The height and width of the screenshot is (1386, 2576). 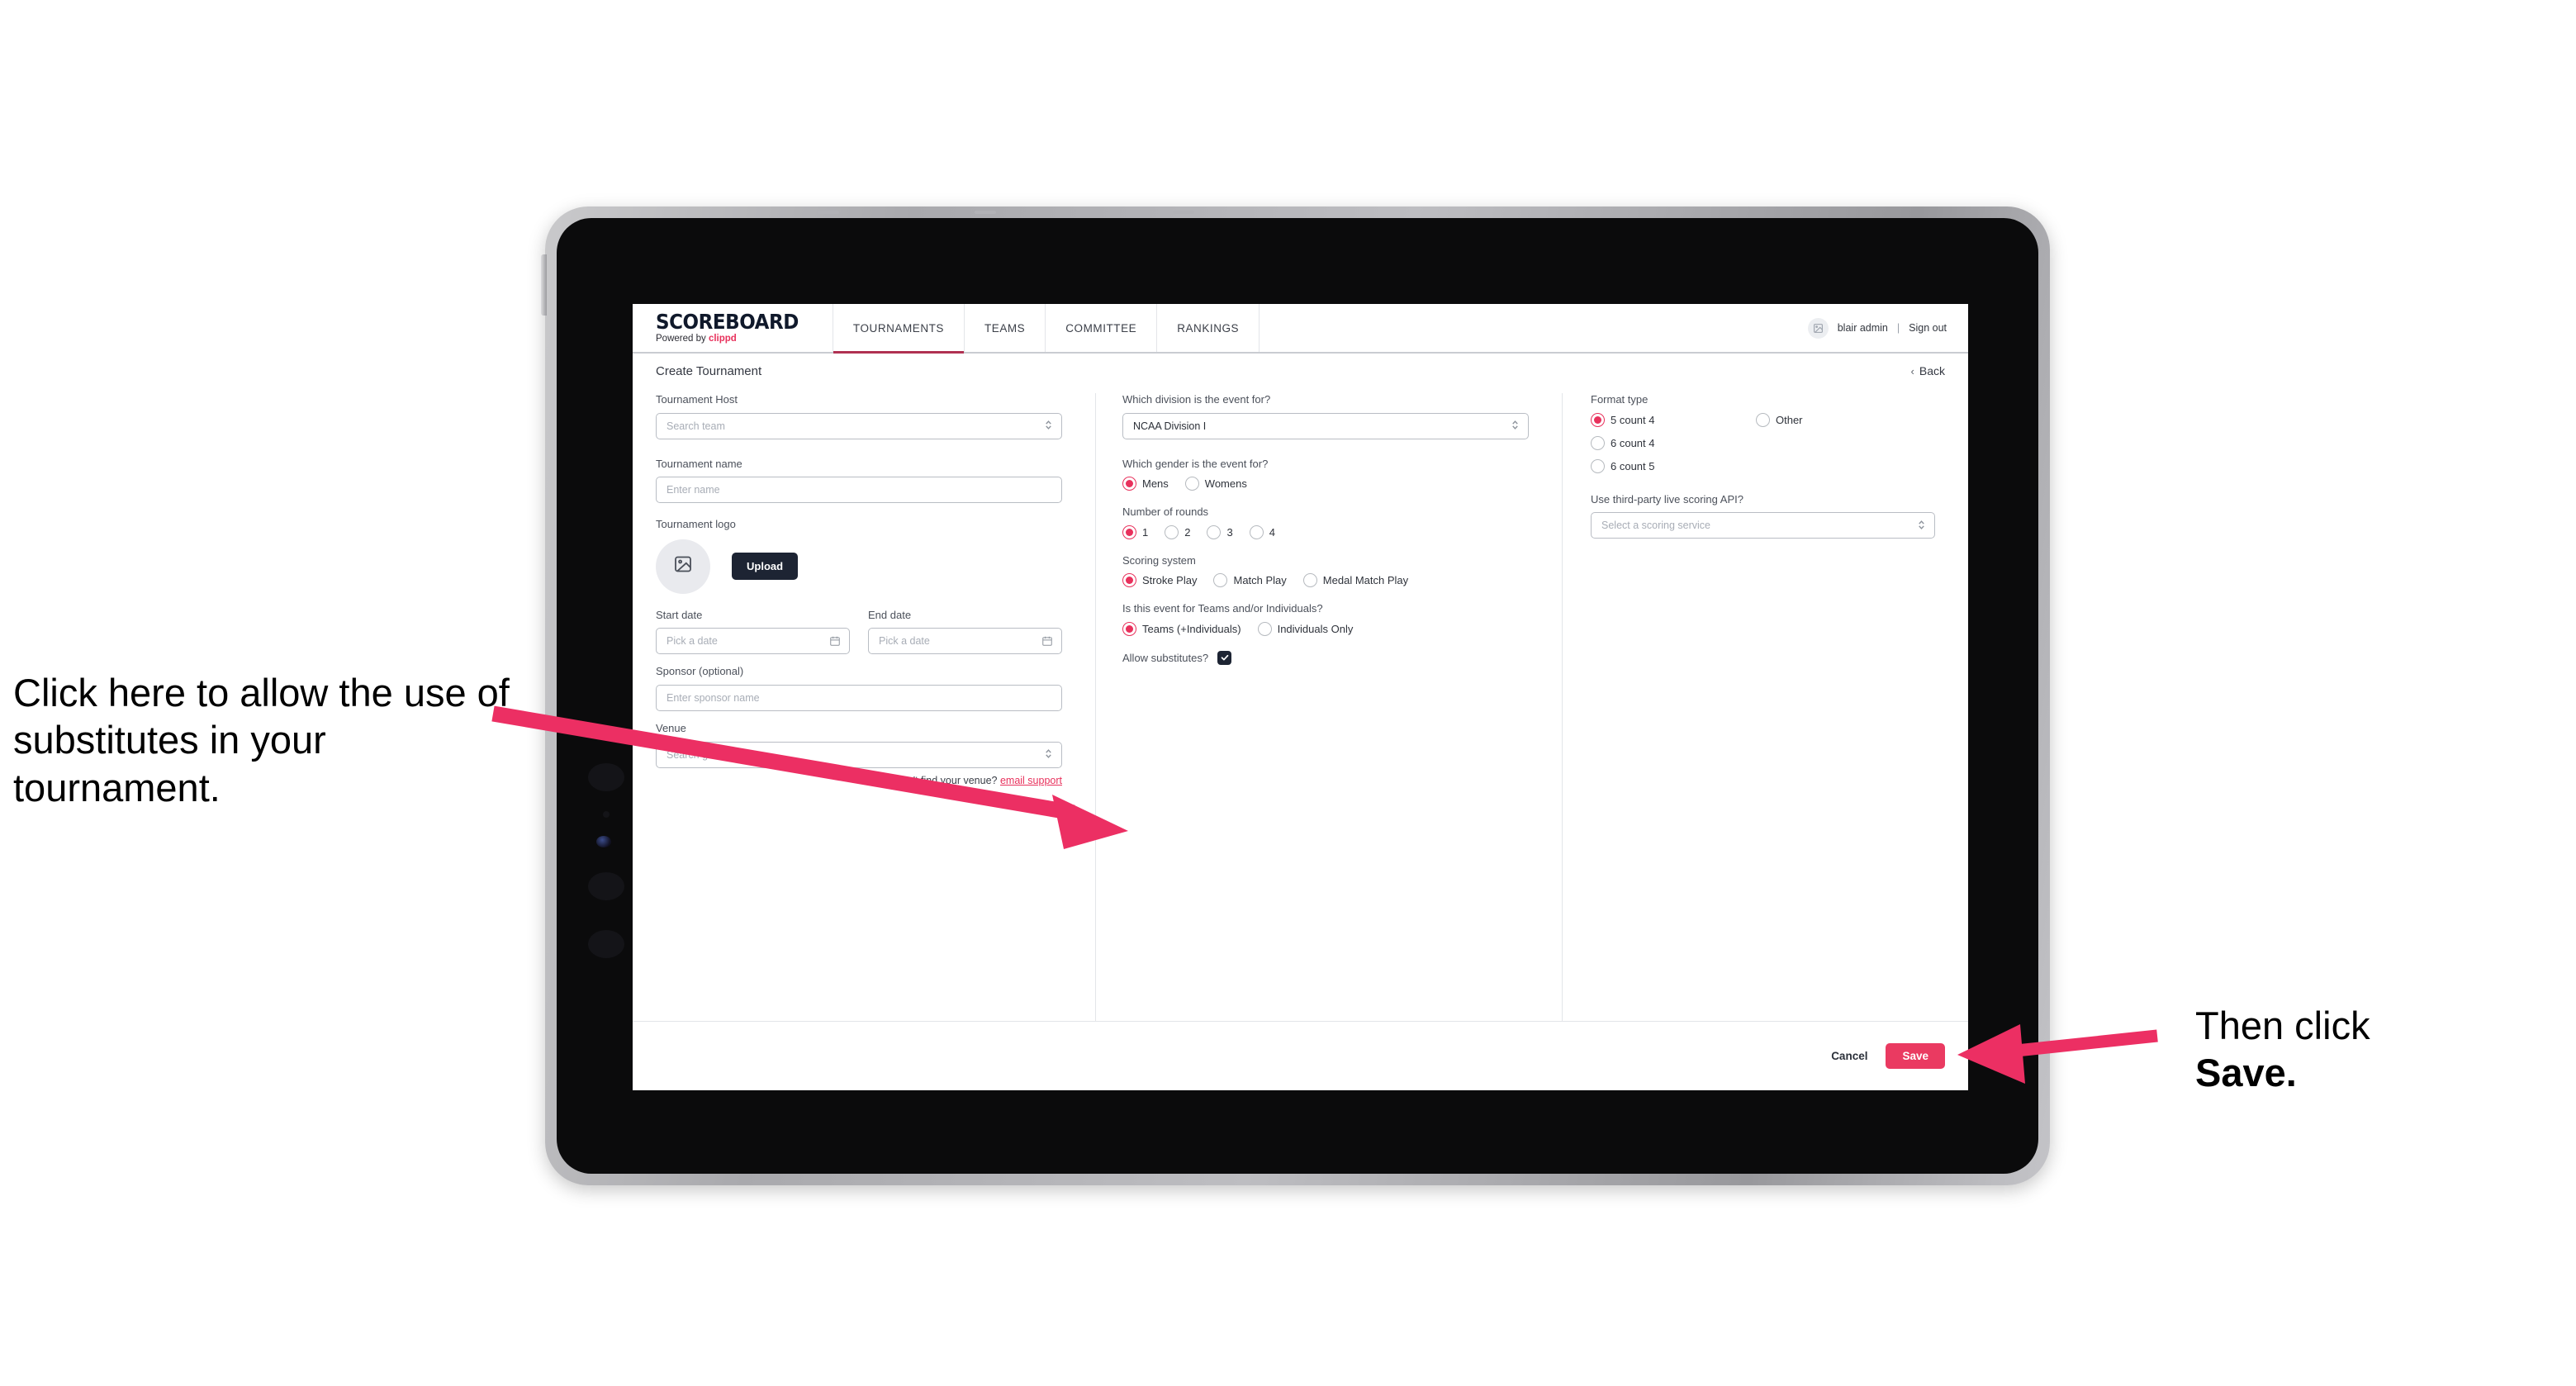 What do you see at coordinates (859, 425) in the screenshot?
I see `tournament-host-select: Search team` at bounding box center [859, 425].